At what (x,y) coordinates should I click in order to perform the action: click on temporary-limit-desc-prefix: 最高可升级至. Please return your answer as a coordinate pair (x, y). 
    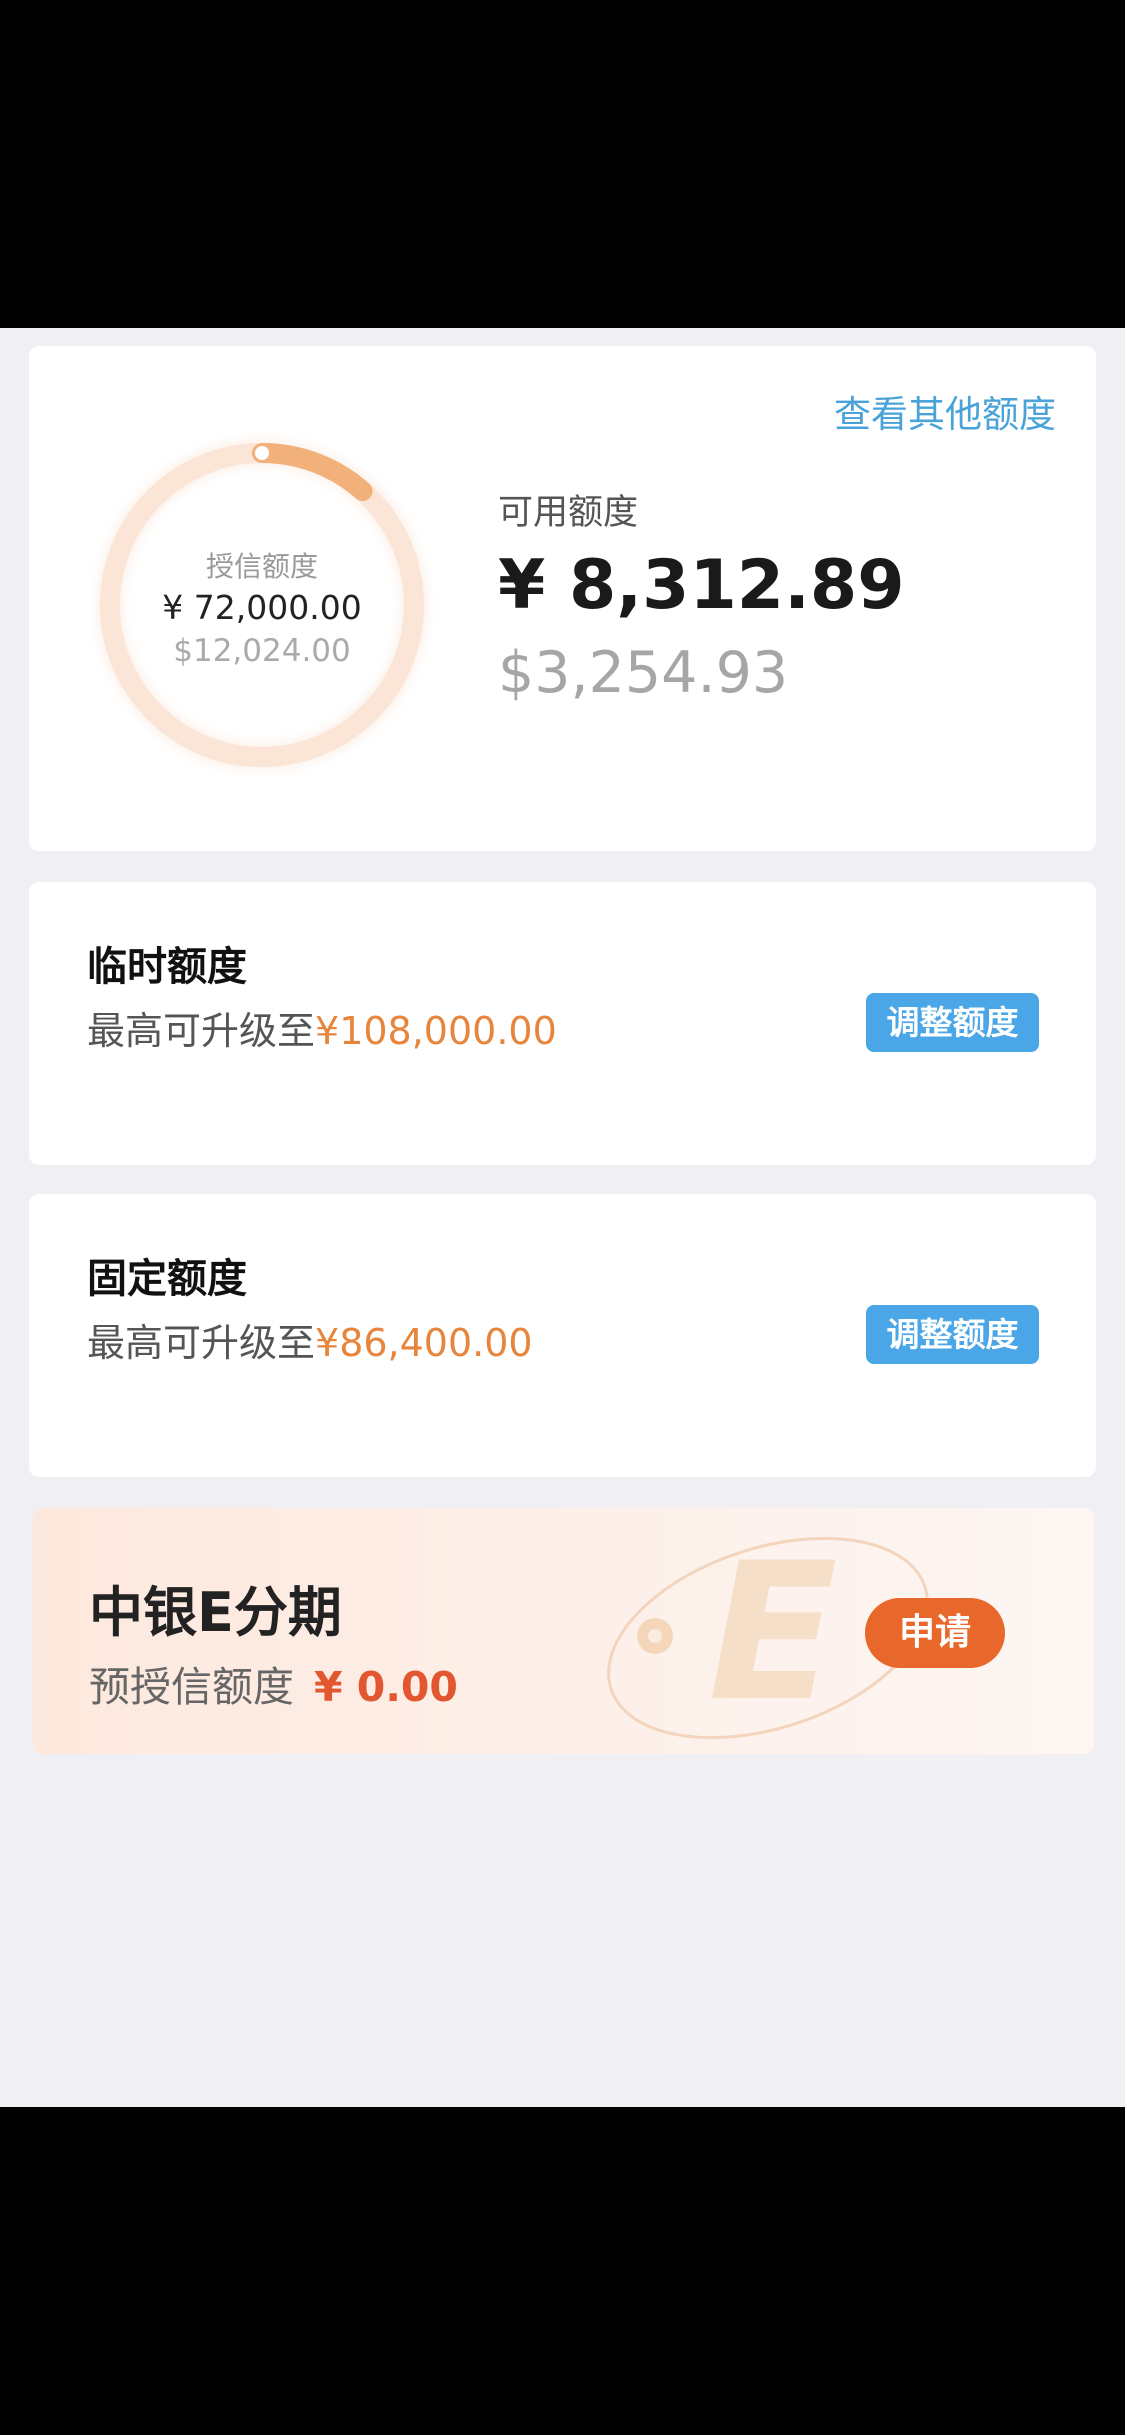
    Looking at the image, I should click on (201, 1031).